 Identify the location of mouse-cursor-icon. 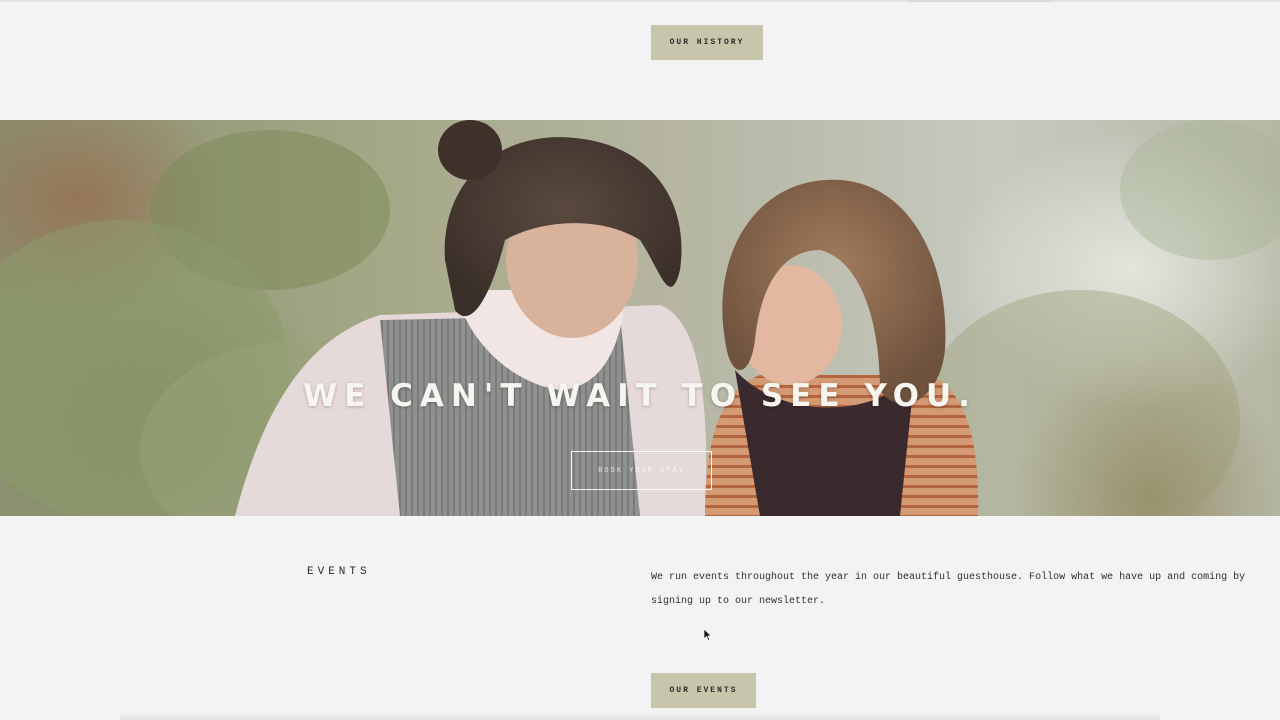
(708, 635).